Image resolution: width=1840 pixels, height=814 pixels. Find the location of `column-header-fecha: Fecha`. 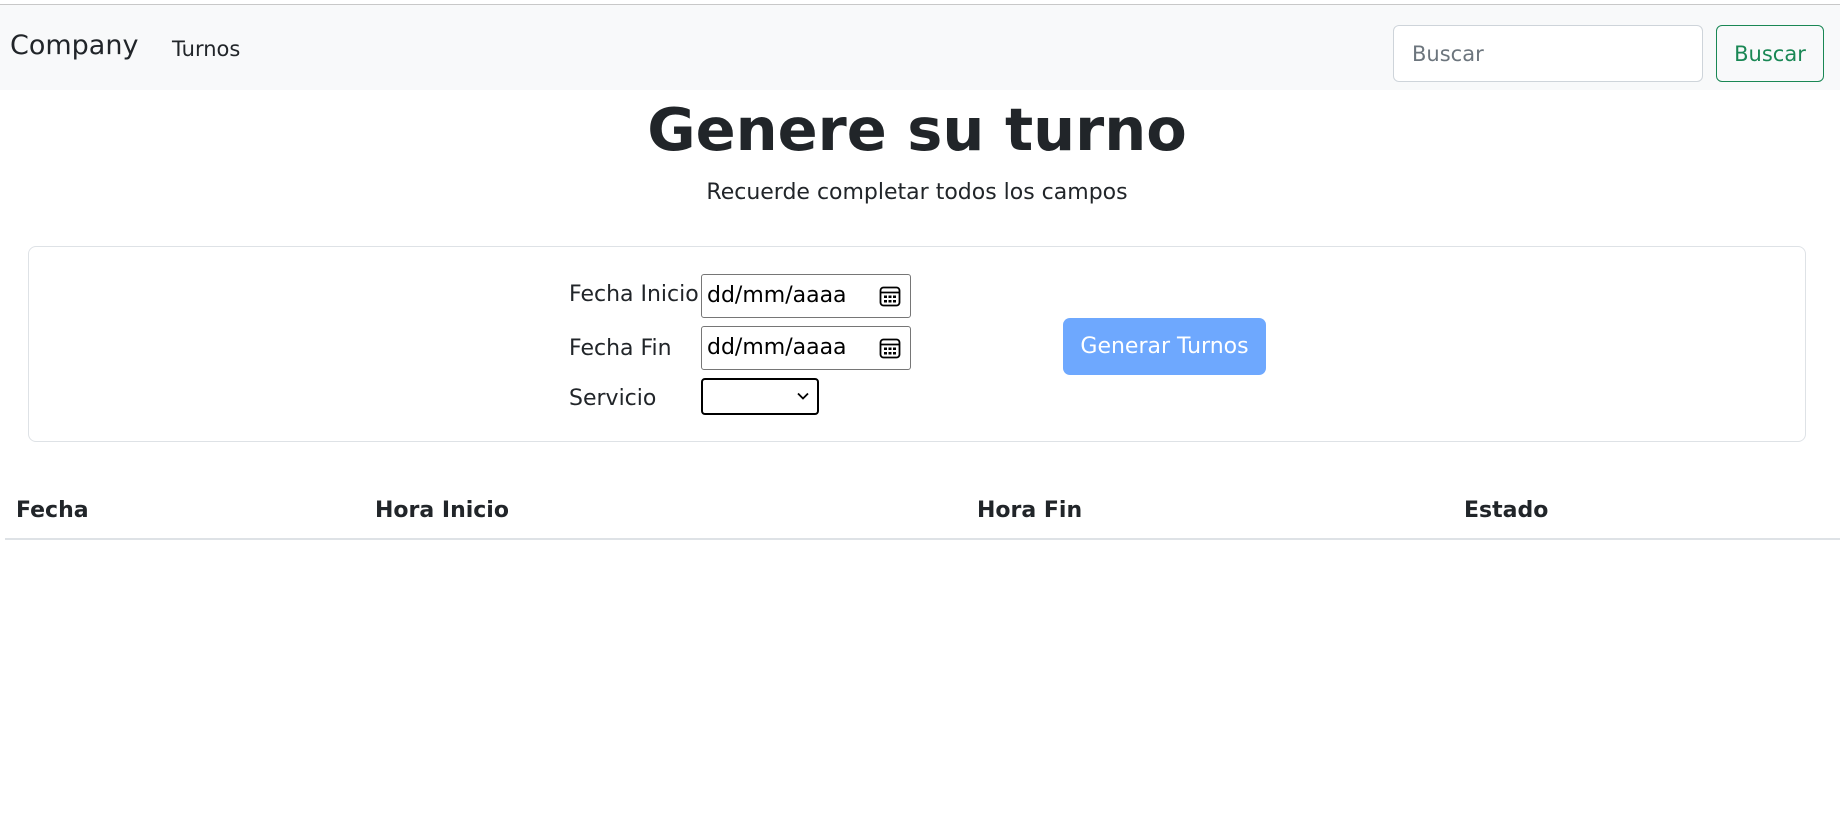

column-header-fecha: Fecha is located at coordinates (52, 510).